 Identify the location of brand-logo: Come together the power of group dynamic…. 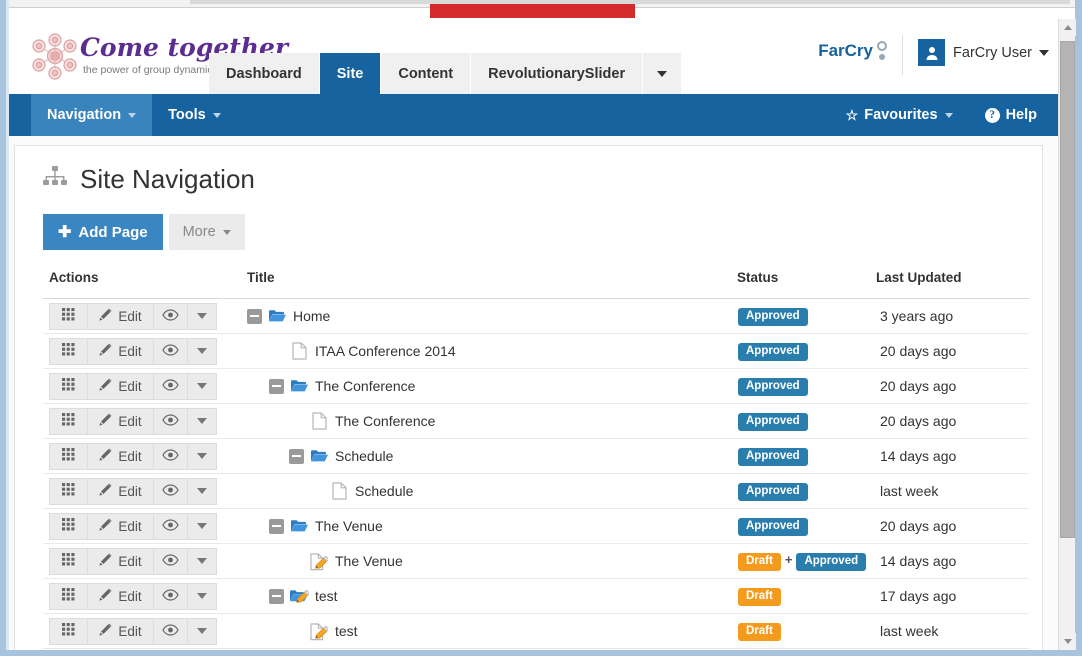
(159, 56).